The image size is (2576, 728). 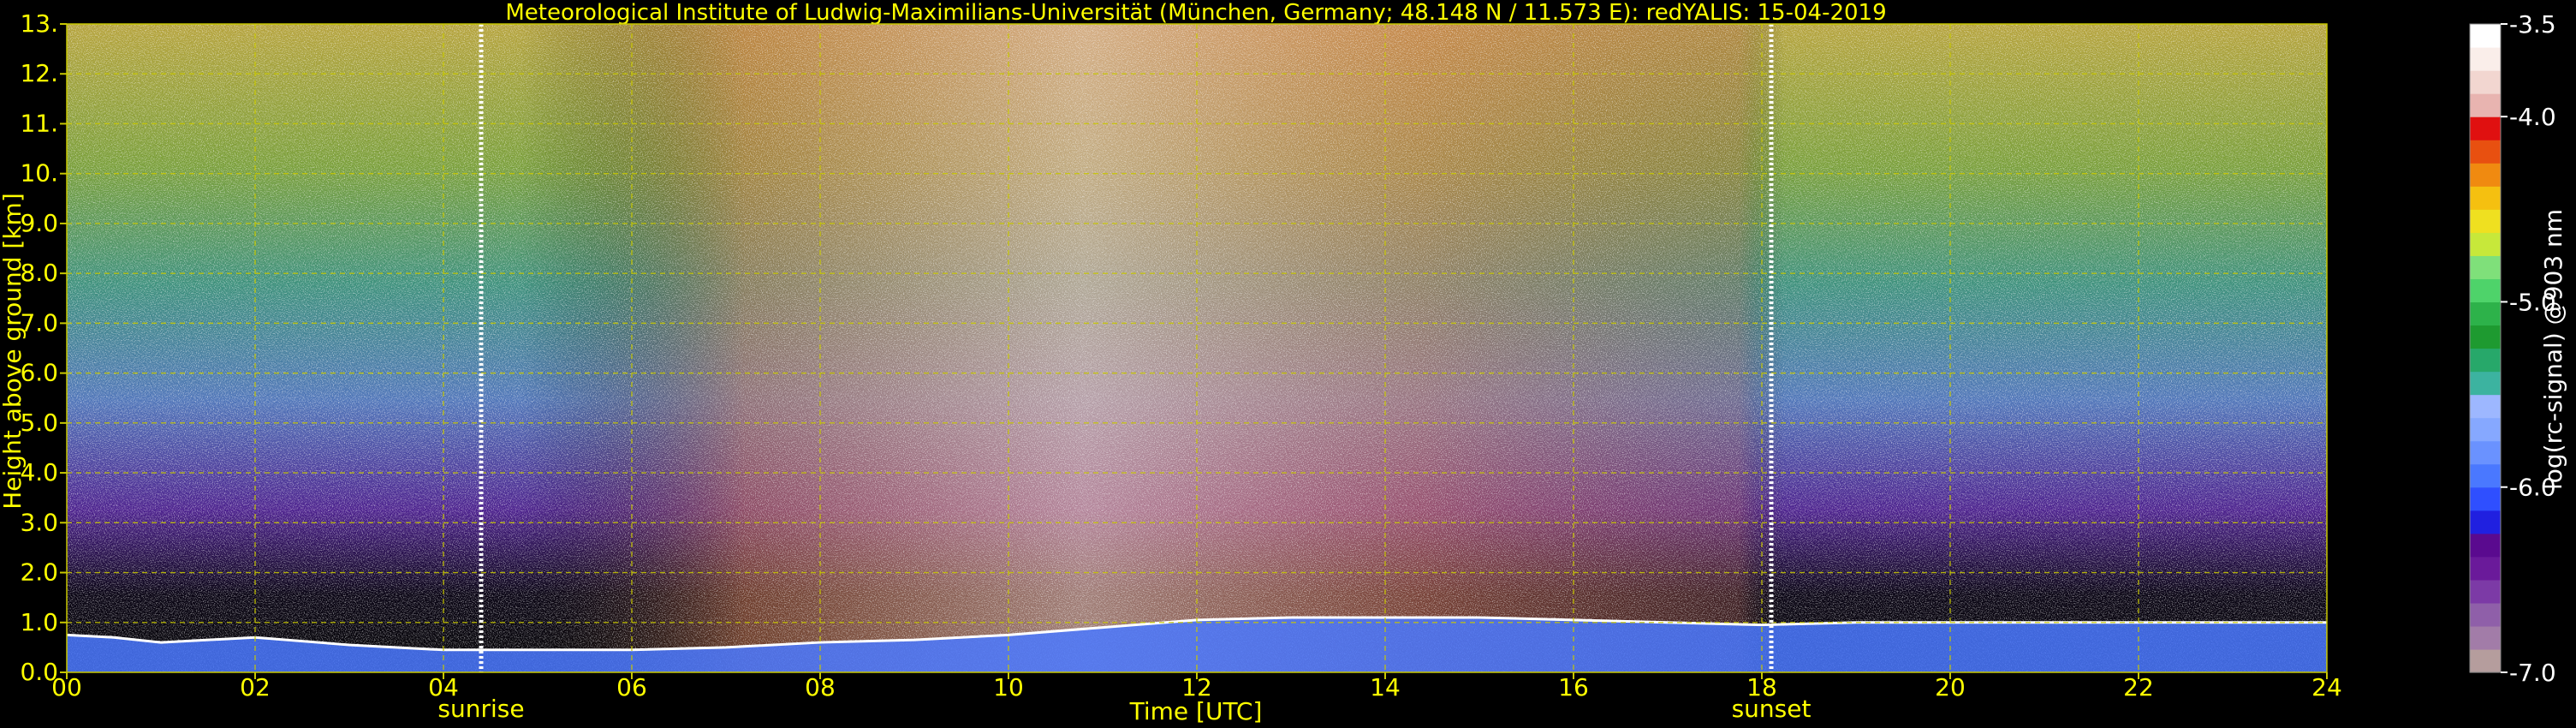 What do you see at coordinates (39, 672) in the screenshot?
I see `y-tick-label: 0.0` at bounding box center [39, 672].